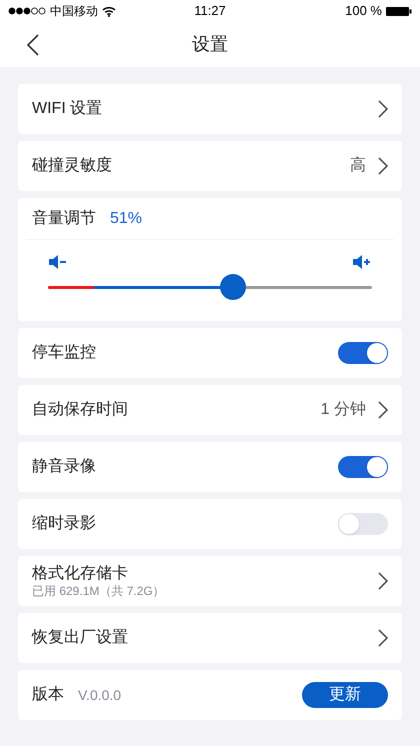 The height and width of the screenshot is (746, 420). Describe the element at coordinates (48, 694) in the screenshot. I see `row-label: 版本` at that location.